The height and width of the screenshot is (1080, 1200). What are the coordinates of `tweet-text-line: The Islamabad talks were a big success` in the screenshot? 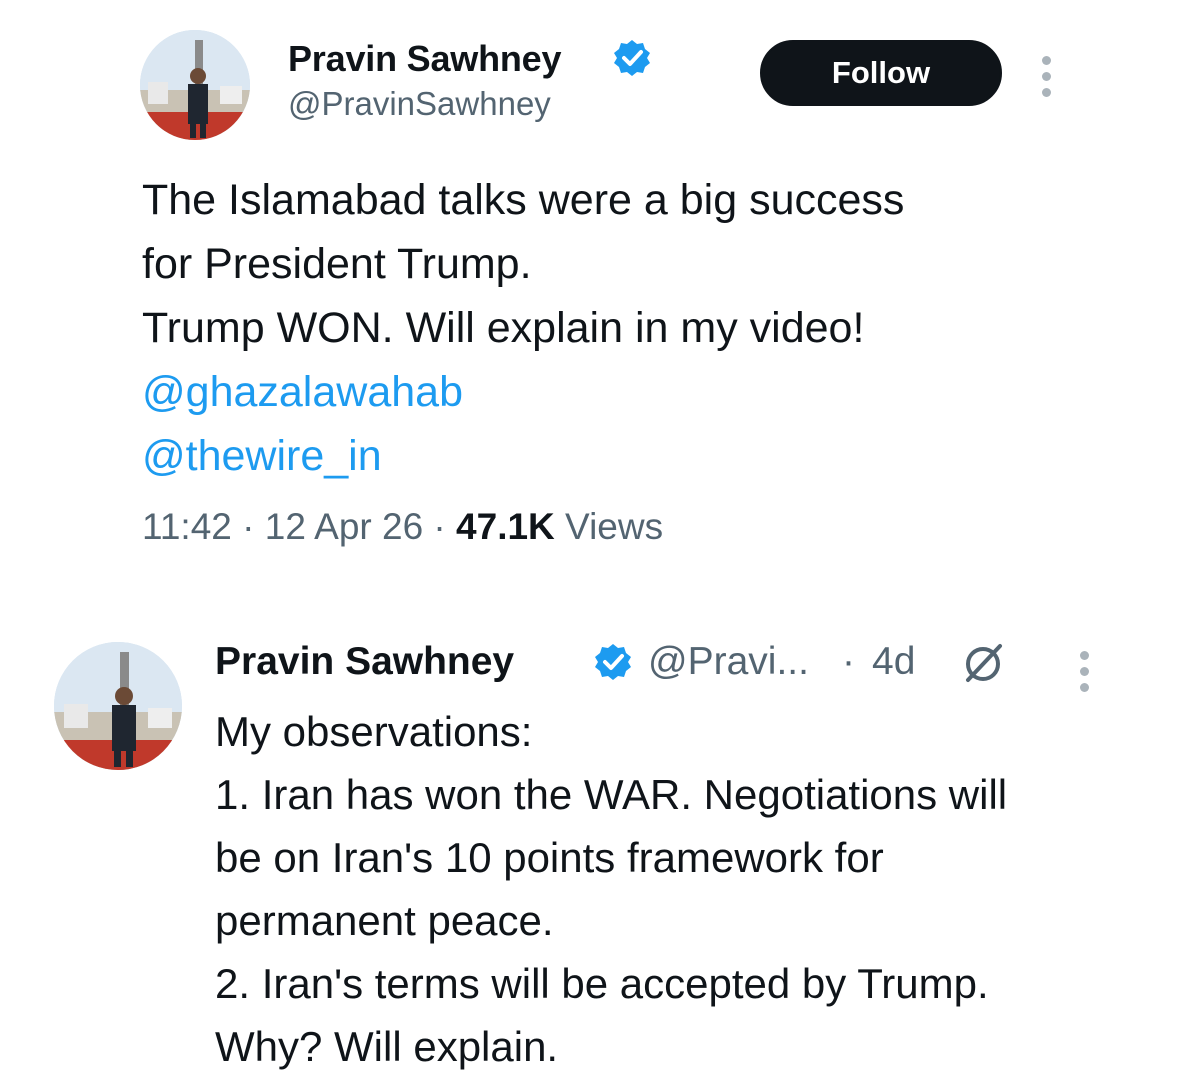 It's located at (523, 200).